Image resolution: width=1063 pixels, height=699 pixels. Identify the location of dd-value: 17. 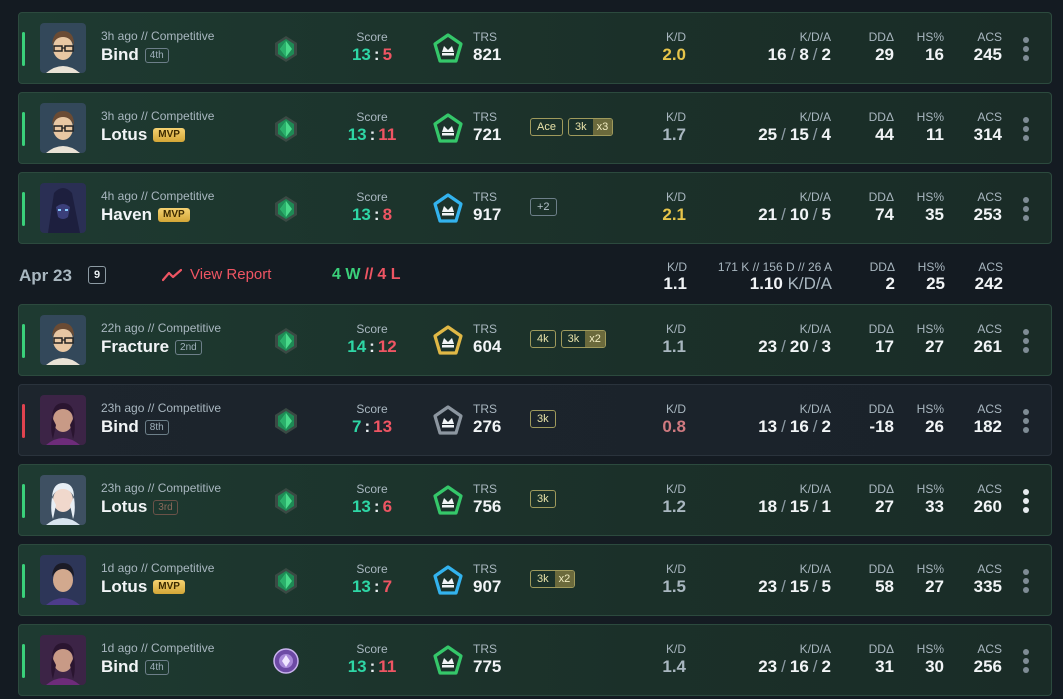
(884, 346).